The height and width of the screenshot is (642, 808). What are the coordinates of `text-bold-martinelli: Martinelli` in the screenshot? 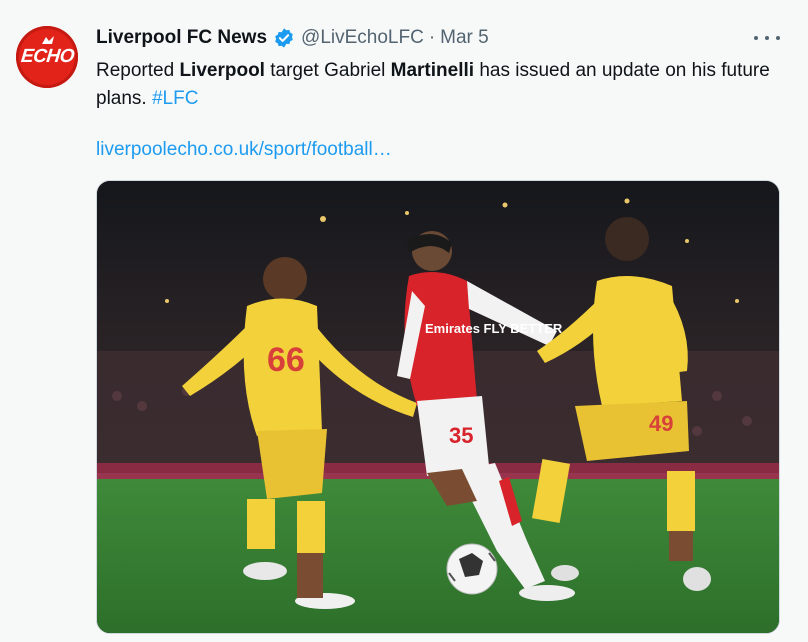 It's located at (432, 70).